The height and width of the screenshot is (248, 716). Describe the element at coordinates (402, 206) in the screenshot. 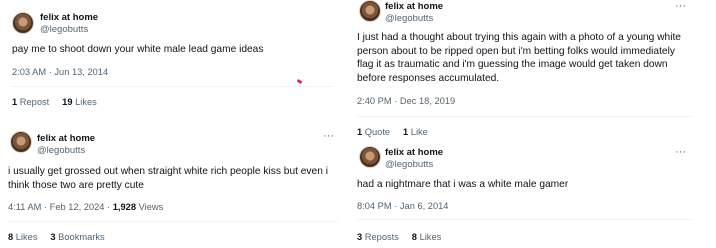

I see `tweet-timestamp: 8:04 PM · Jan 6, 2014` at that location.